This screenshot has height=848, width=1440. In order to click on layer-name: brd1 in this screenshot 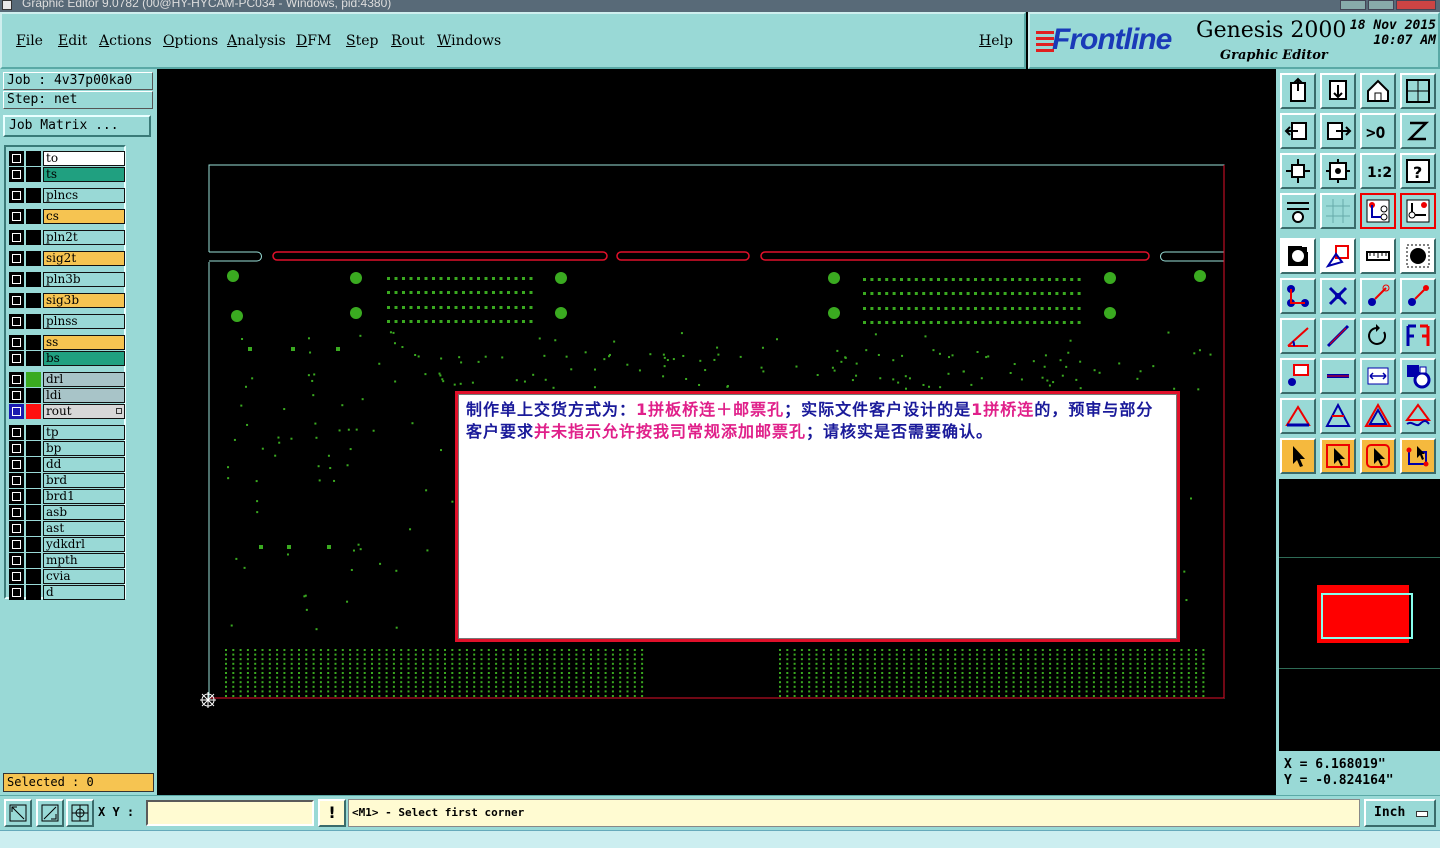, I will do `click(84, 496)`.